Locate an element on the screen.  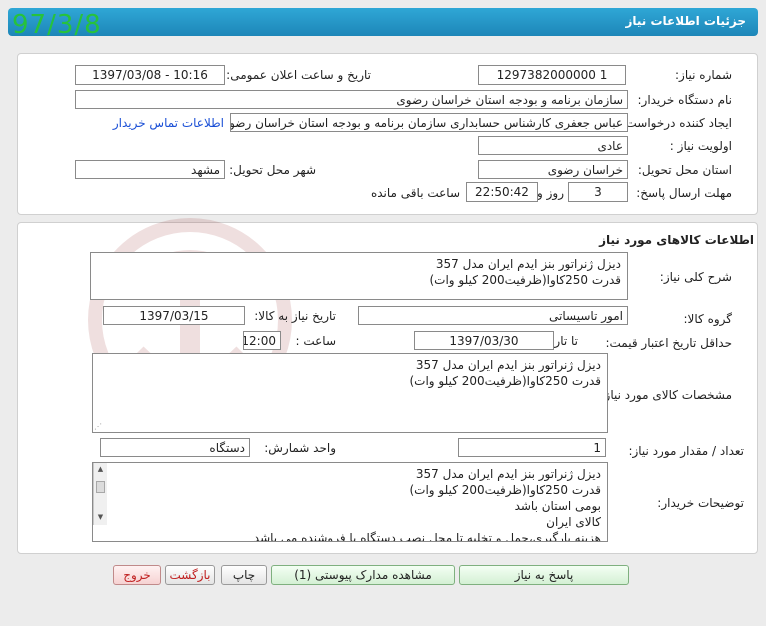
delivery-city-label: شهر محل تحویل: is located at coordinates (272, 170).